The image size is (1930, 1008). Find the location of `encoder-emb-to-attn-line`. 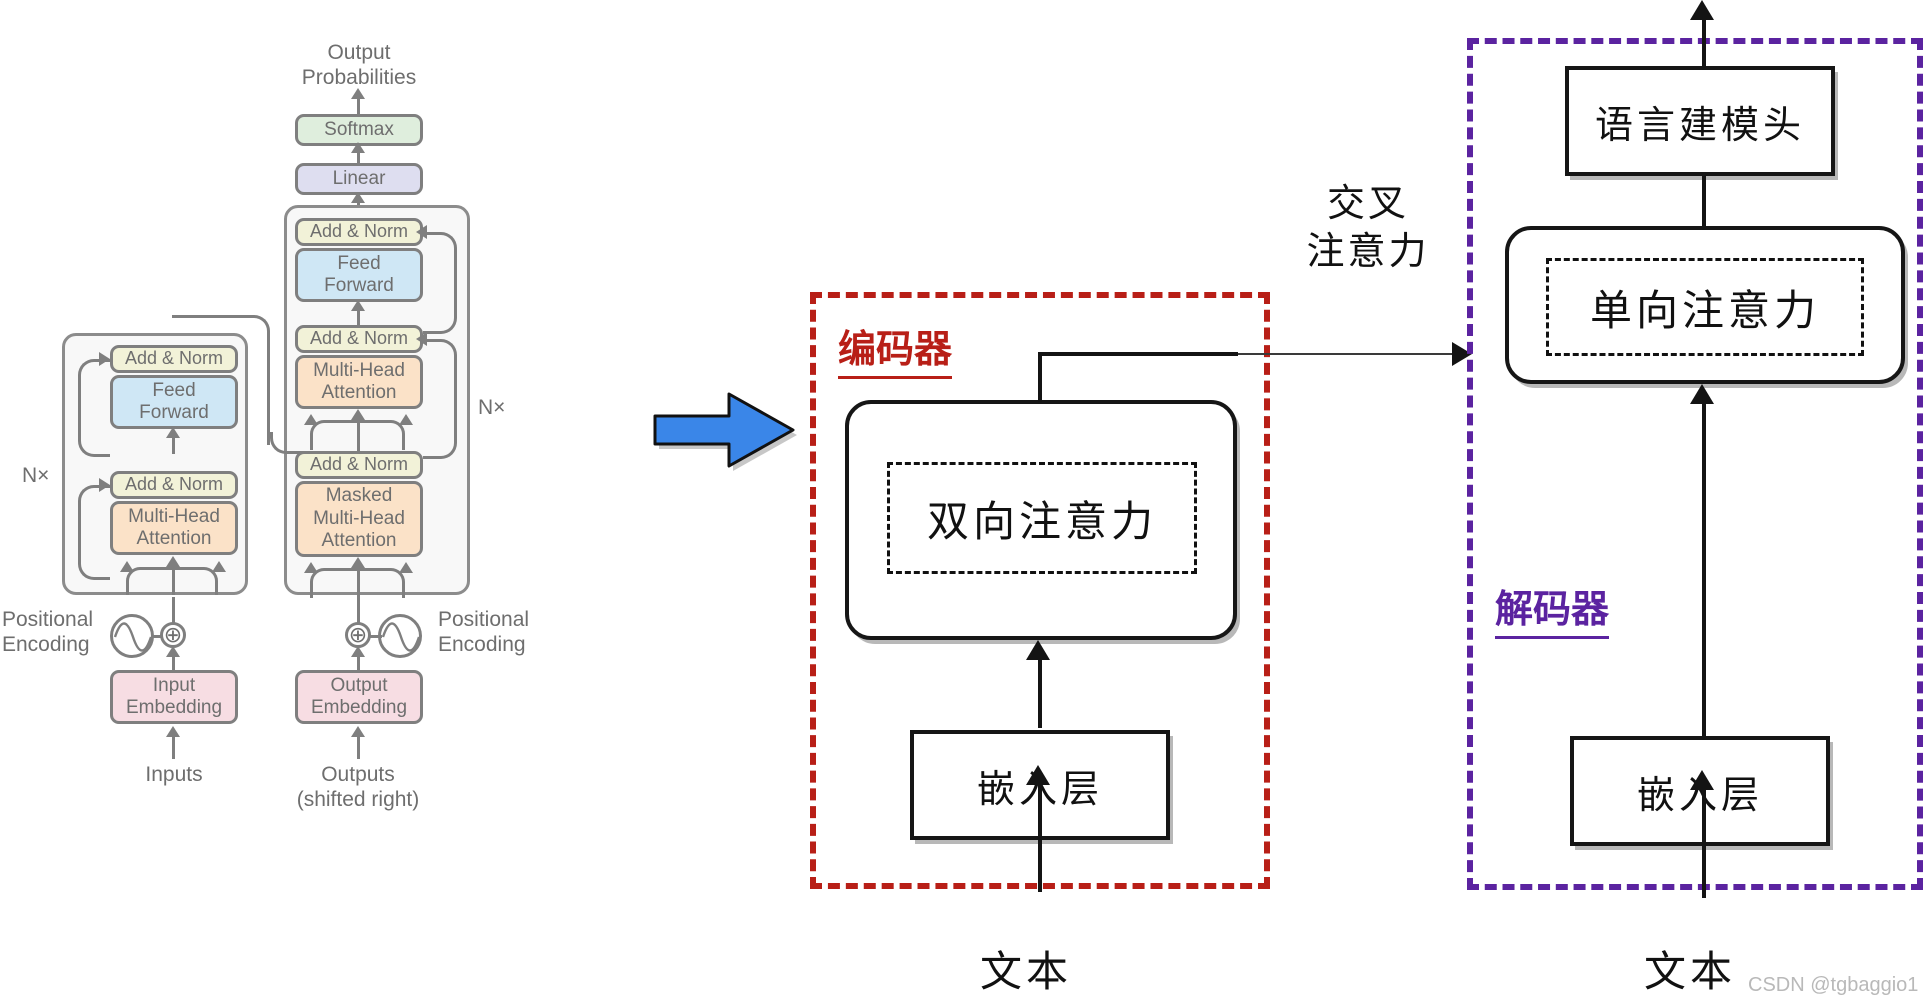

encoder-emb-to-attn-line is located at coordinates (1040, 694).